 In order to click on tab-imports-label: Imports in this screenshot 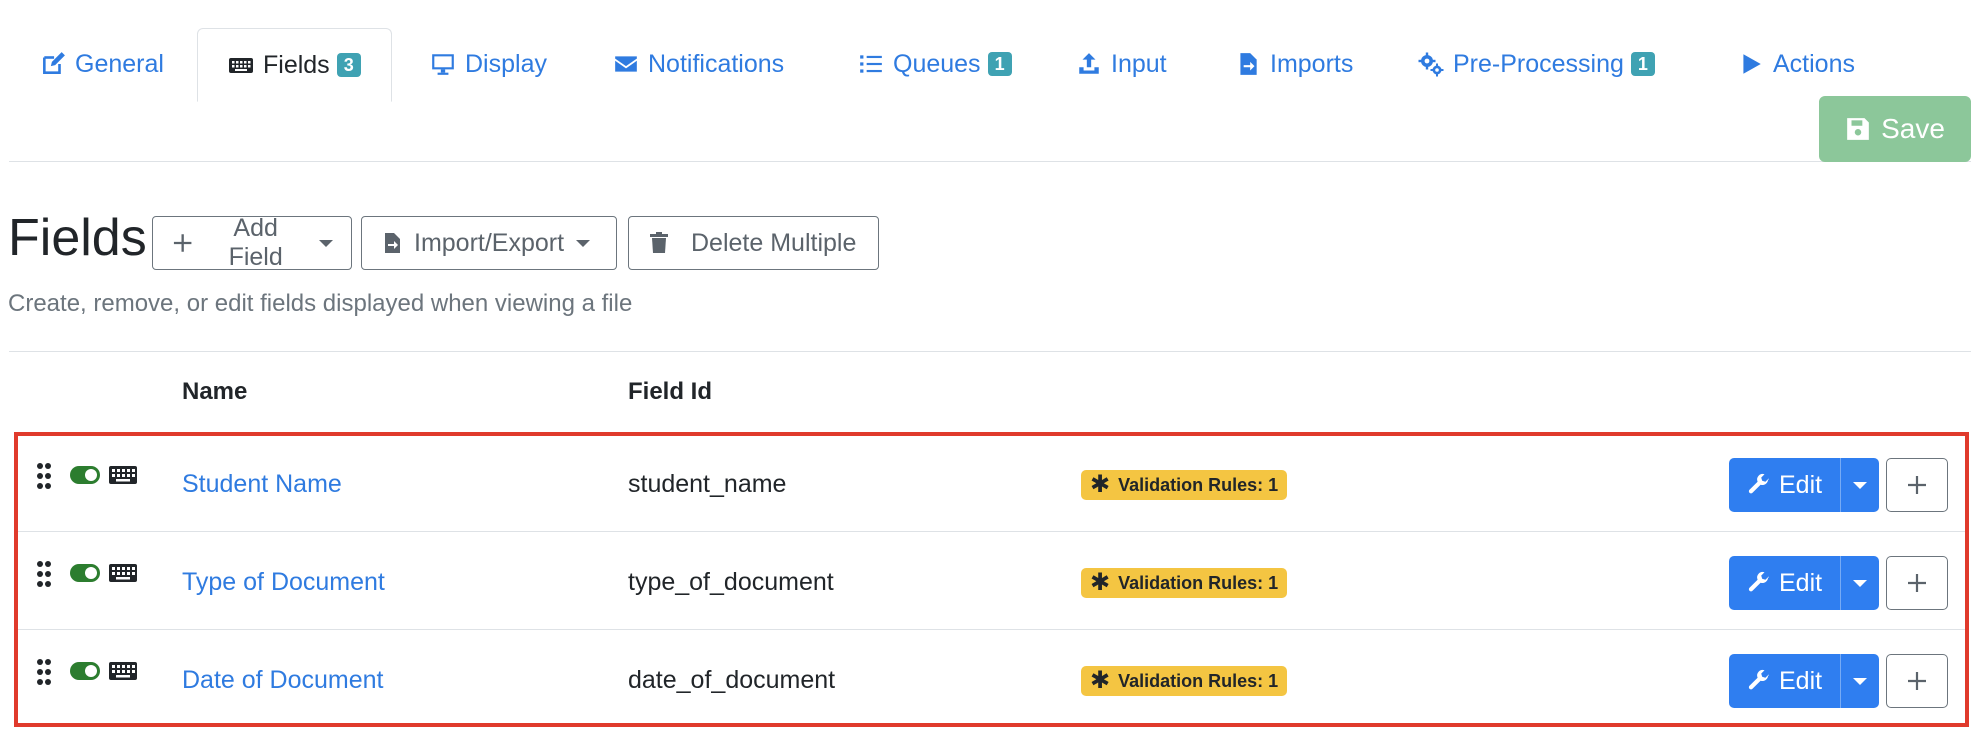, I will do `click(1312, 63)`.